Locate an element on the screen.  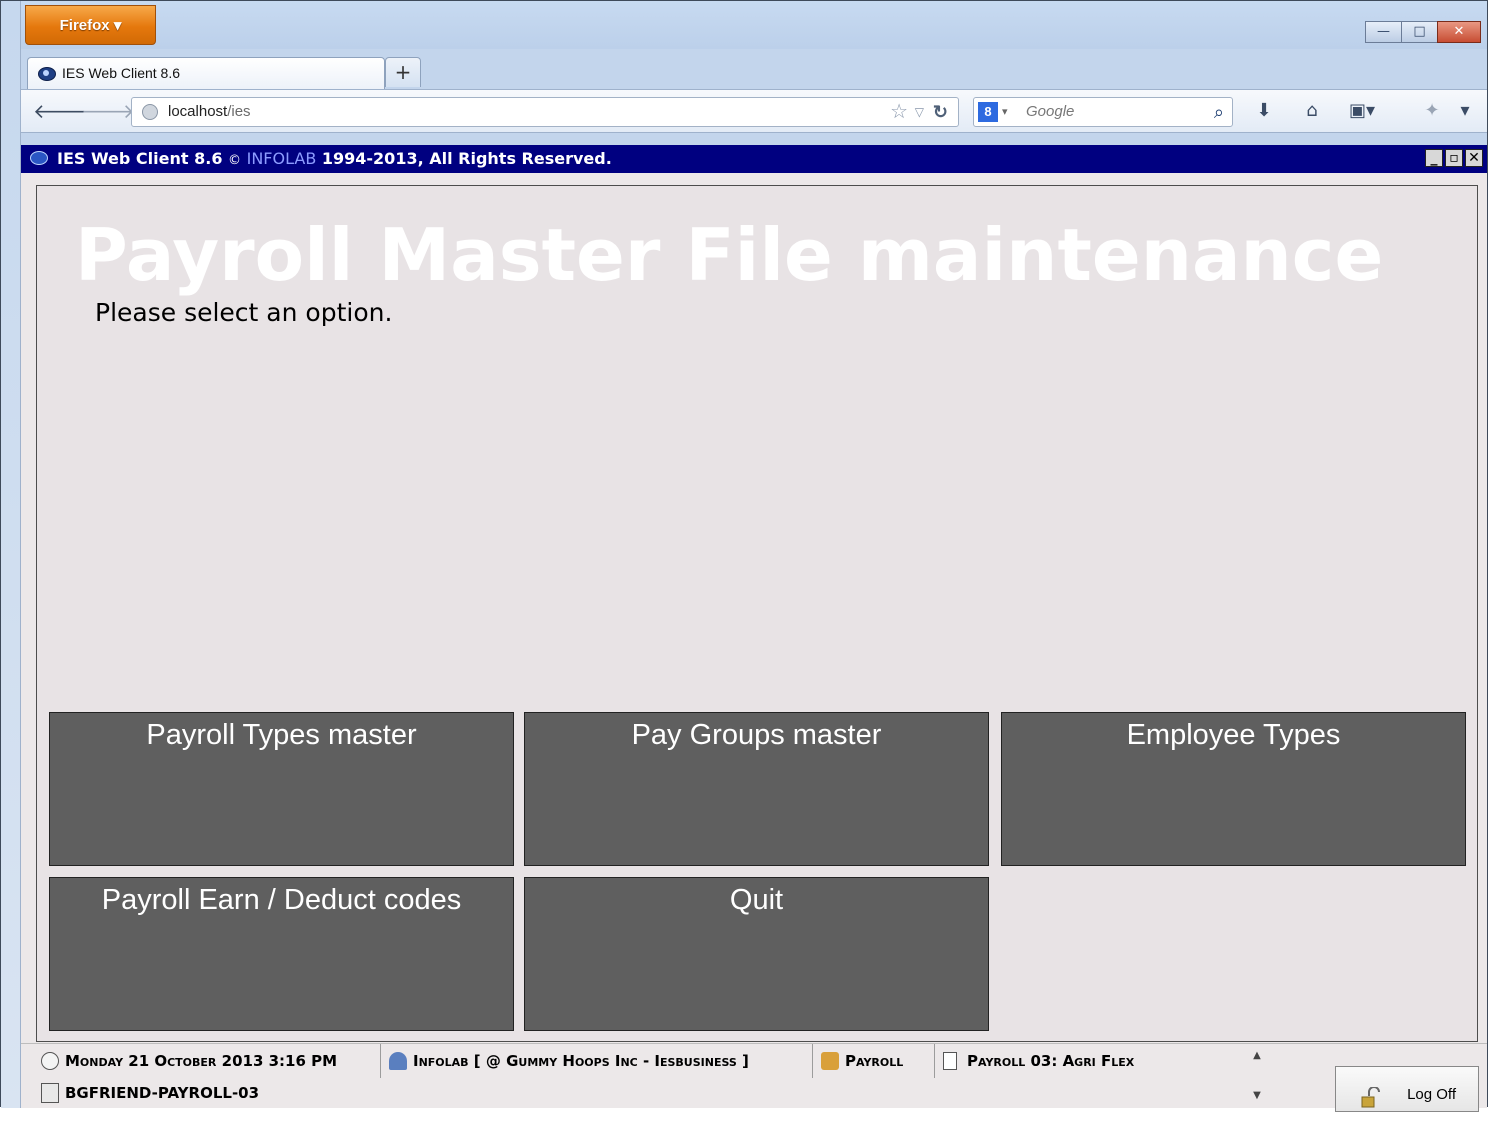
home-icon: ⌂ is located at coordinates (1312, 111).